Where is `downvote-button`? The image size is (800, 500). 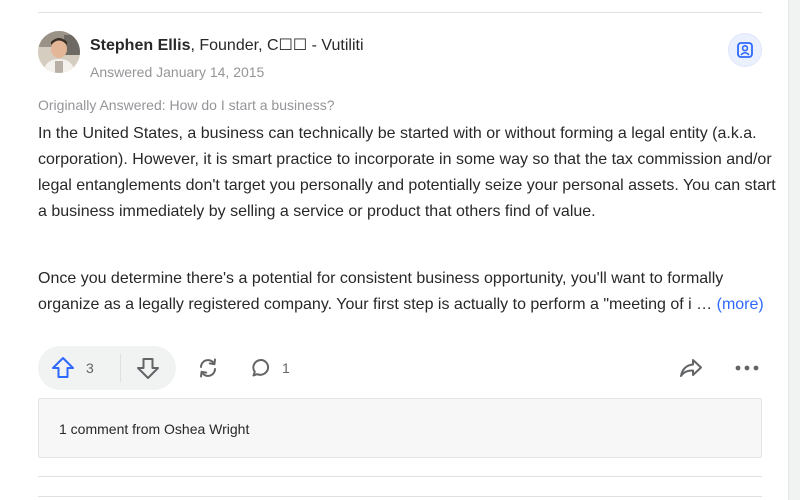
downvote-button is located at coordinates (148, 368).